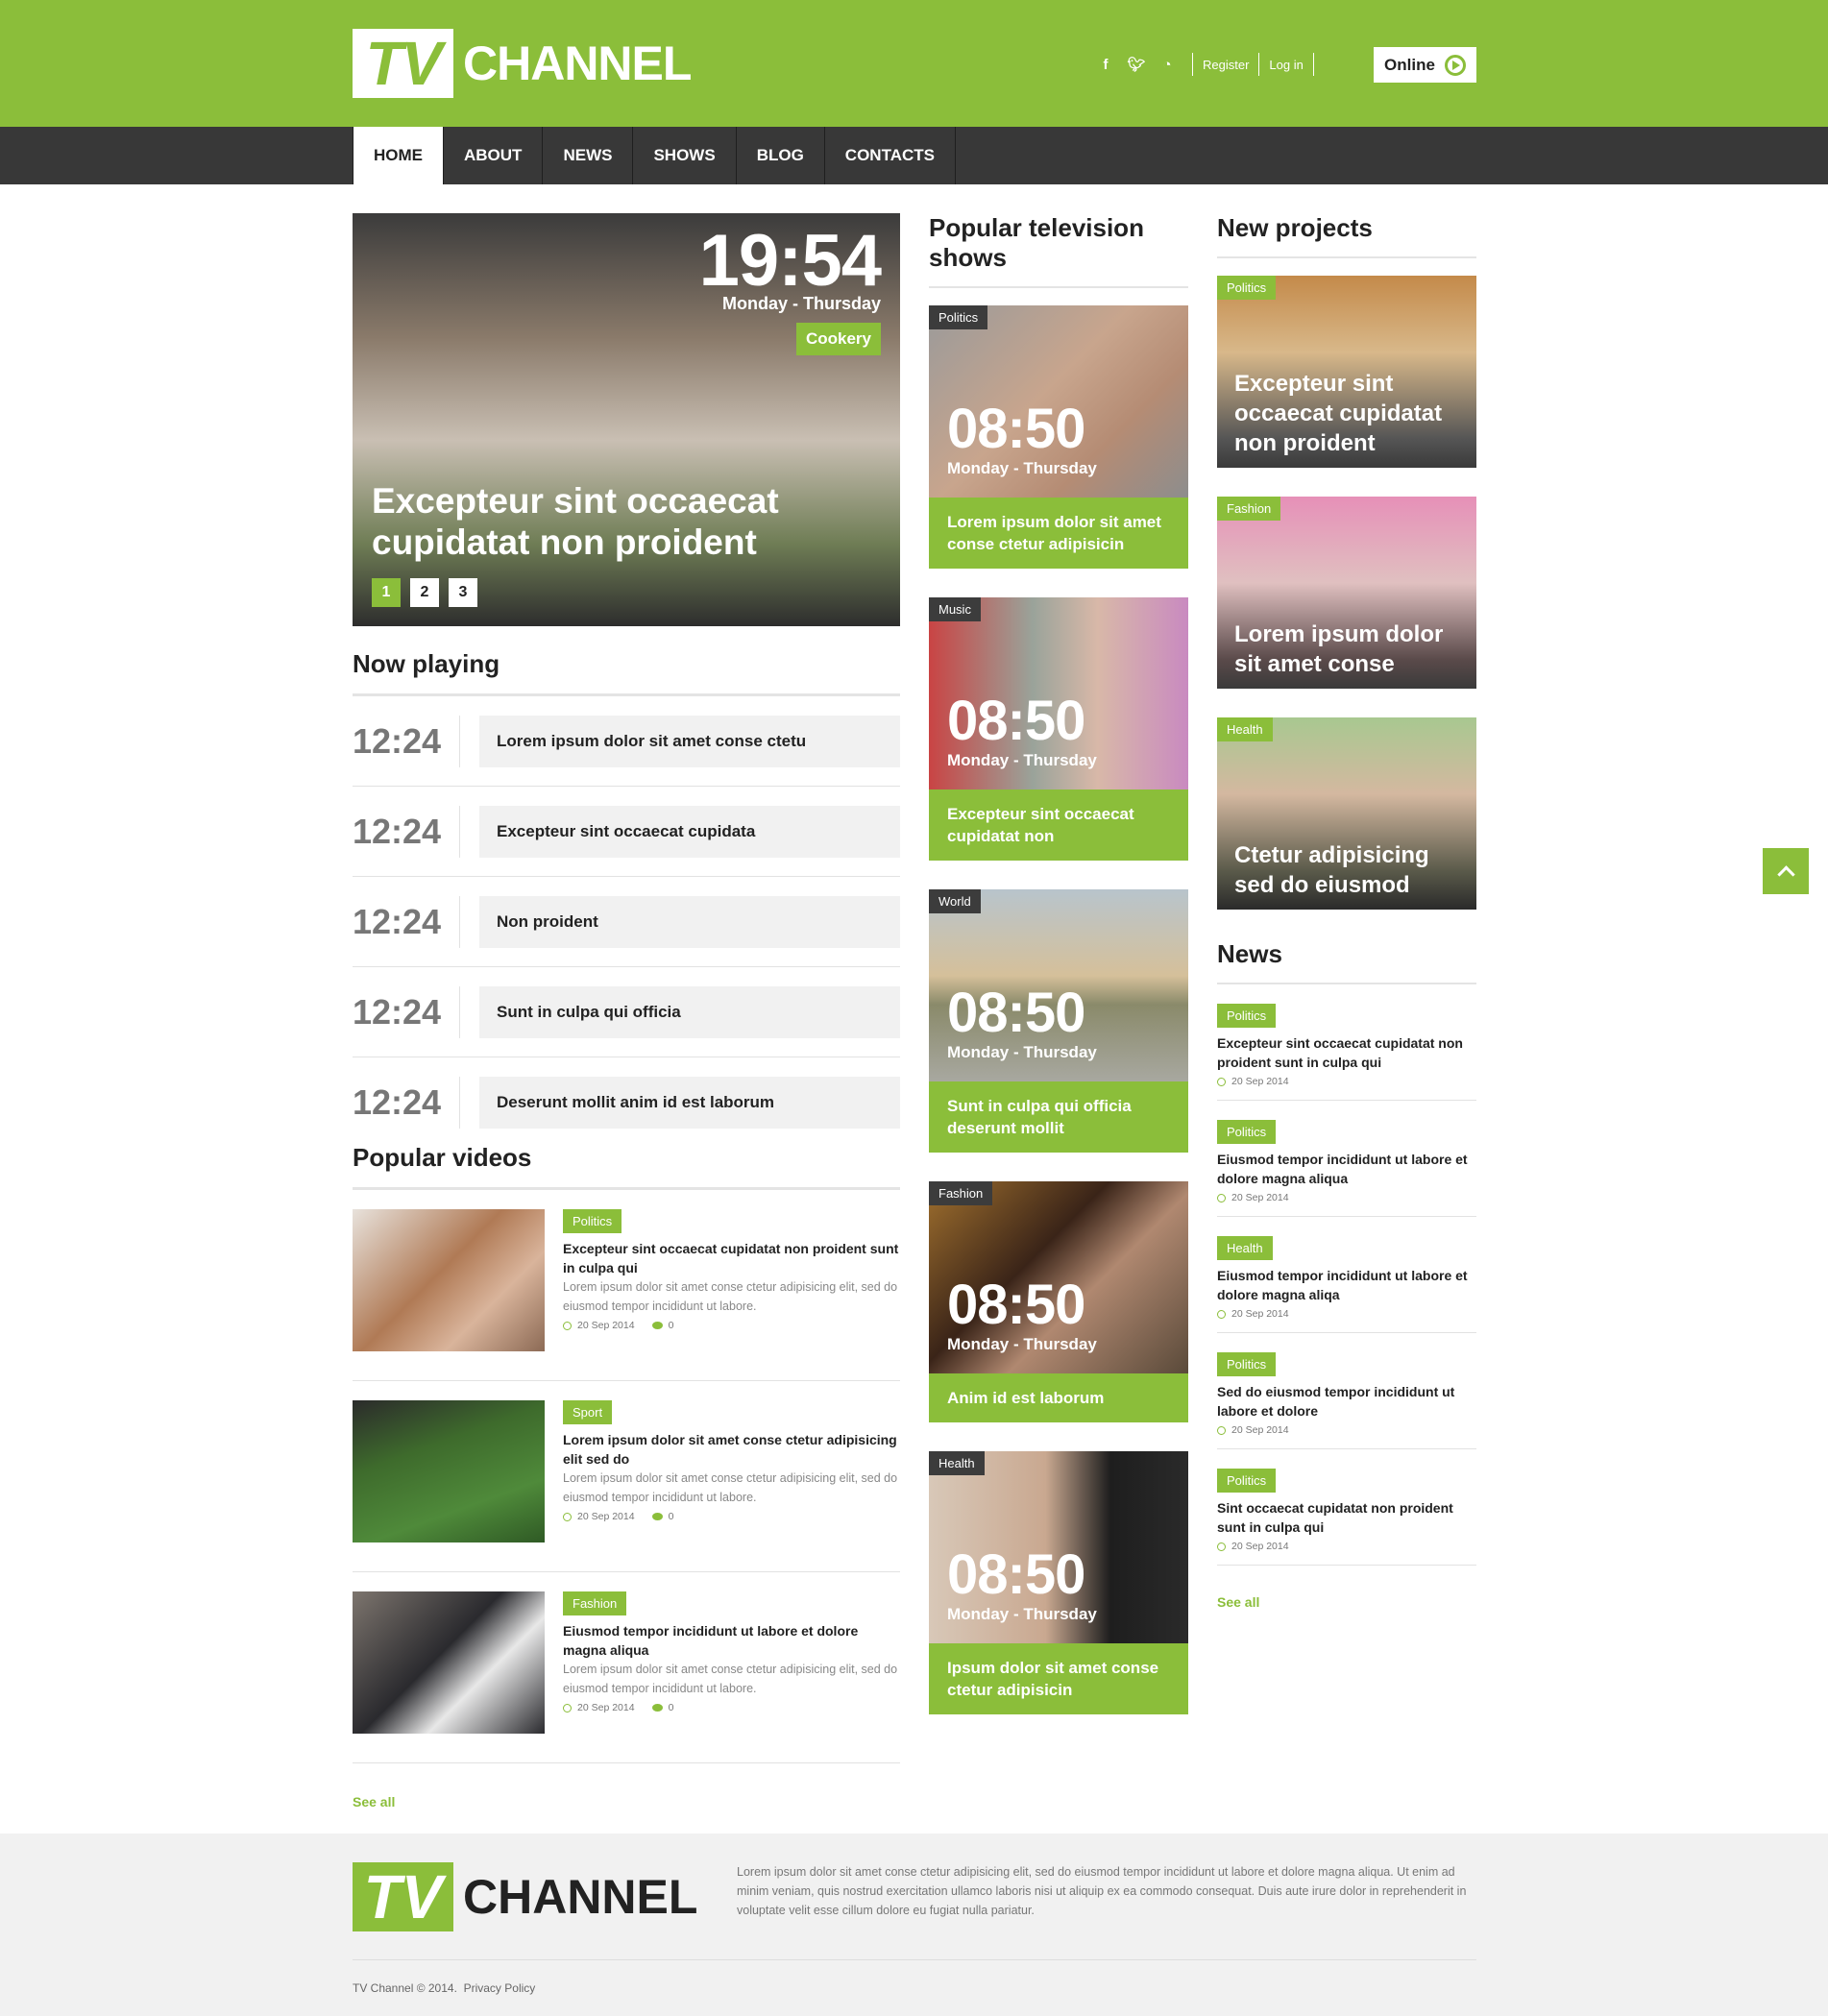  Describe the element at coordinates (961, 1193) in the screenshot. I see `show-category: Fashion` at that location.